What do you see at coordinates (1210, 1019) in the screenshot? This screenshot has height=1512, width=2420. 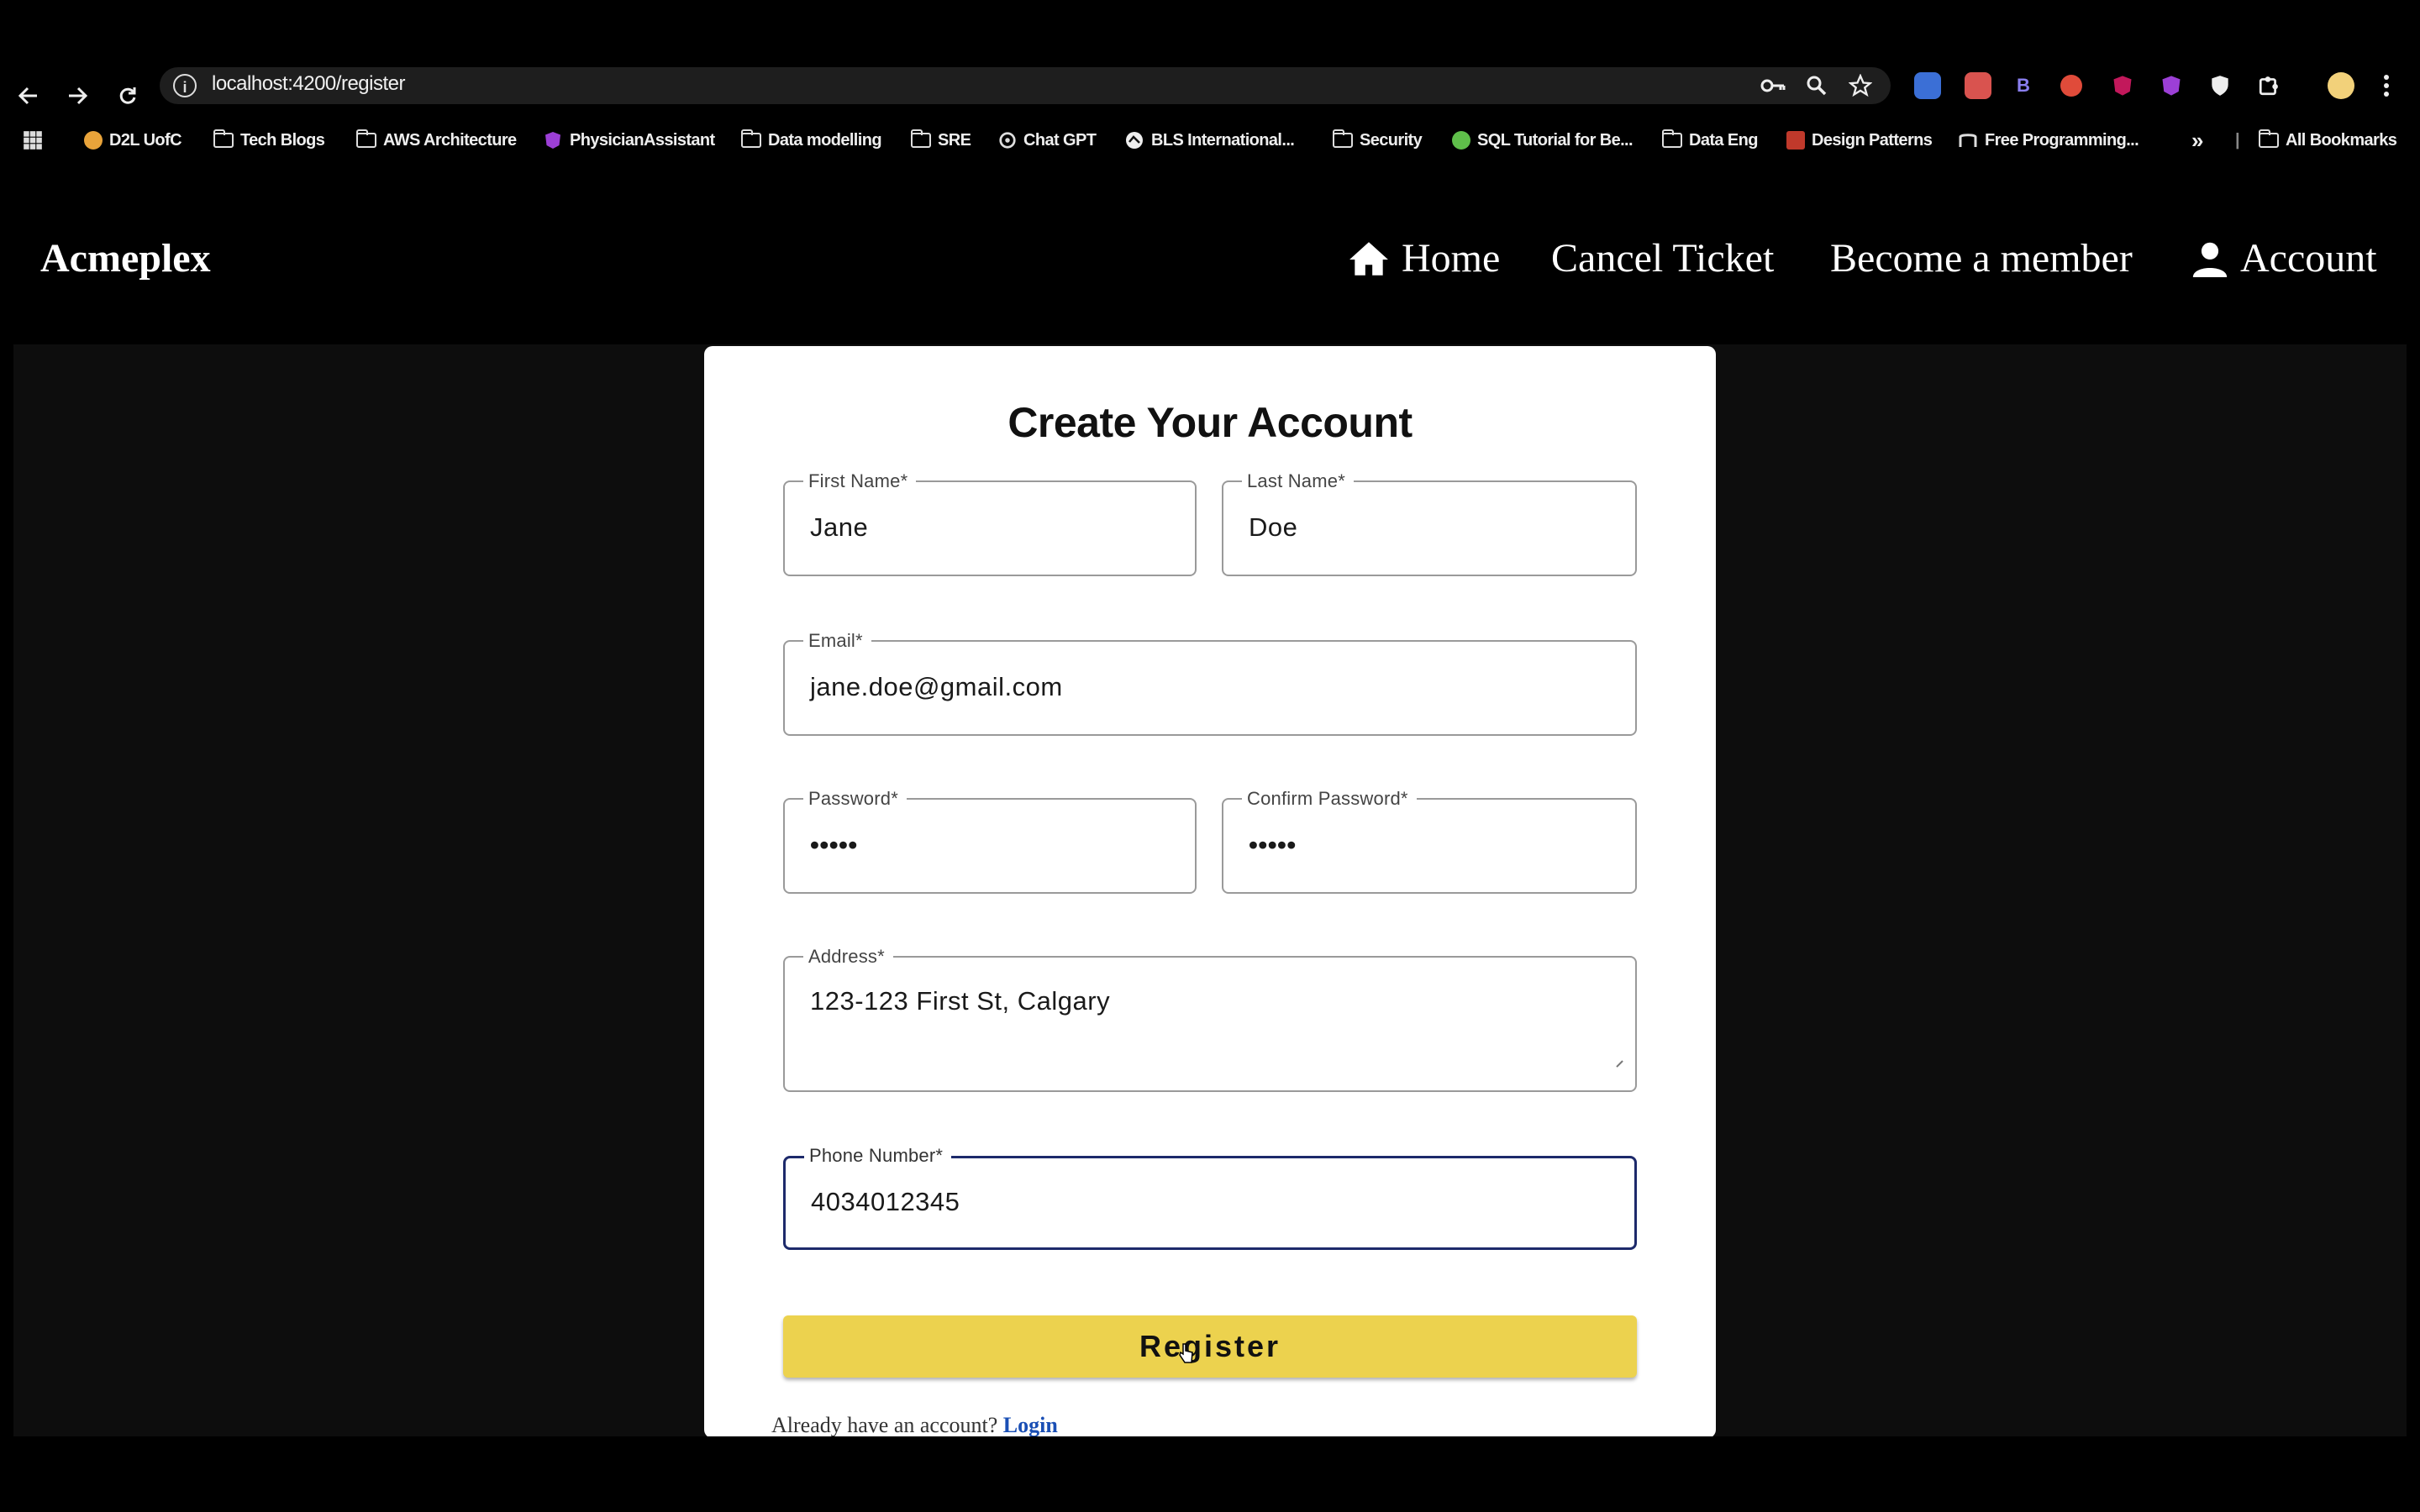 I see `address-field: Address* 123-123 First St, Calgary` at bounding box center [1210, 1019].